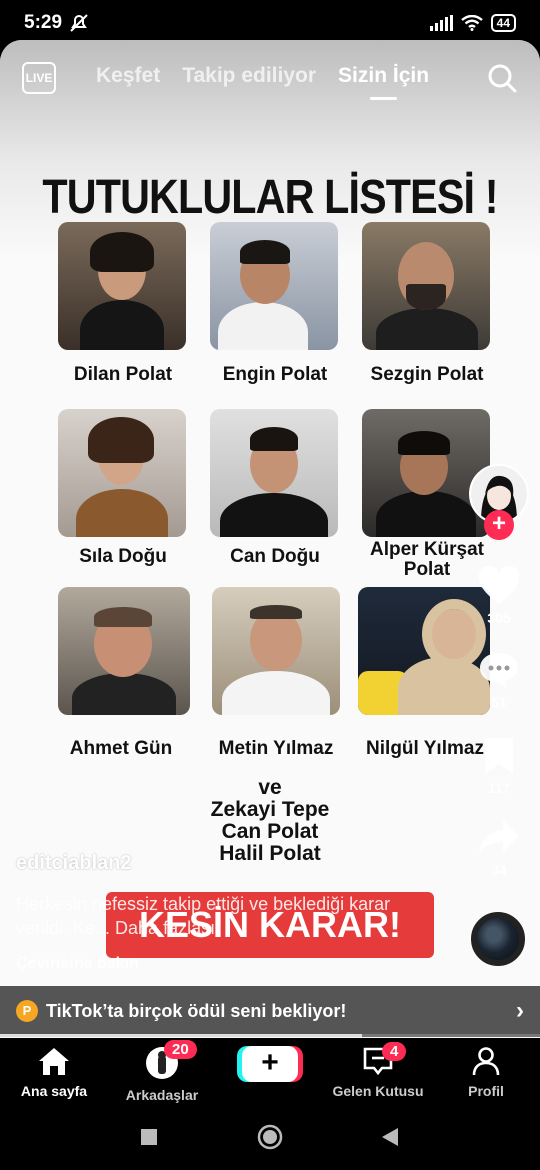  What do you see at coordinates (121, 748) in the screenshot?
I see `person-name: Ahmet Gün` at bounding box center [121, 748].